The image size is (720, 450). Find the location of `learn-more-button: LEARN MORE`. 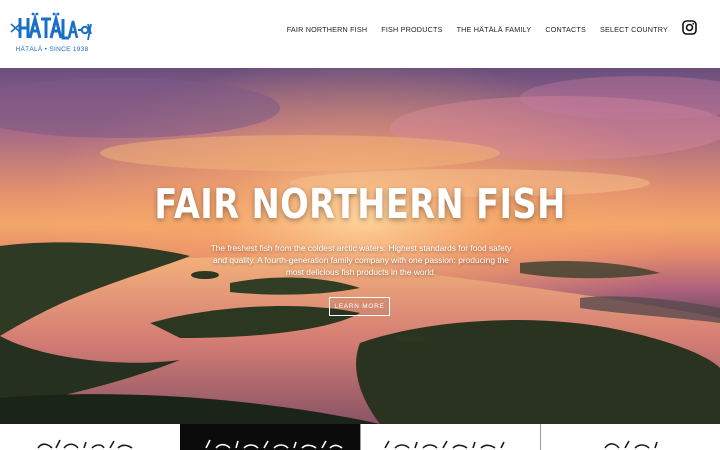

learn-more-button: LEARN MORE is located at coordinates (359, 306).